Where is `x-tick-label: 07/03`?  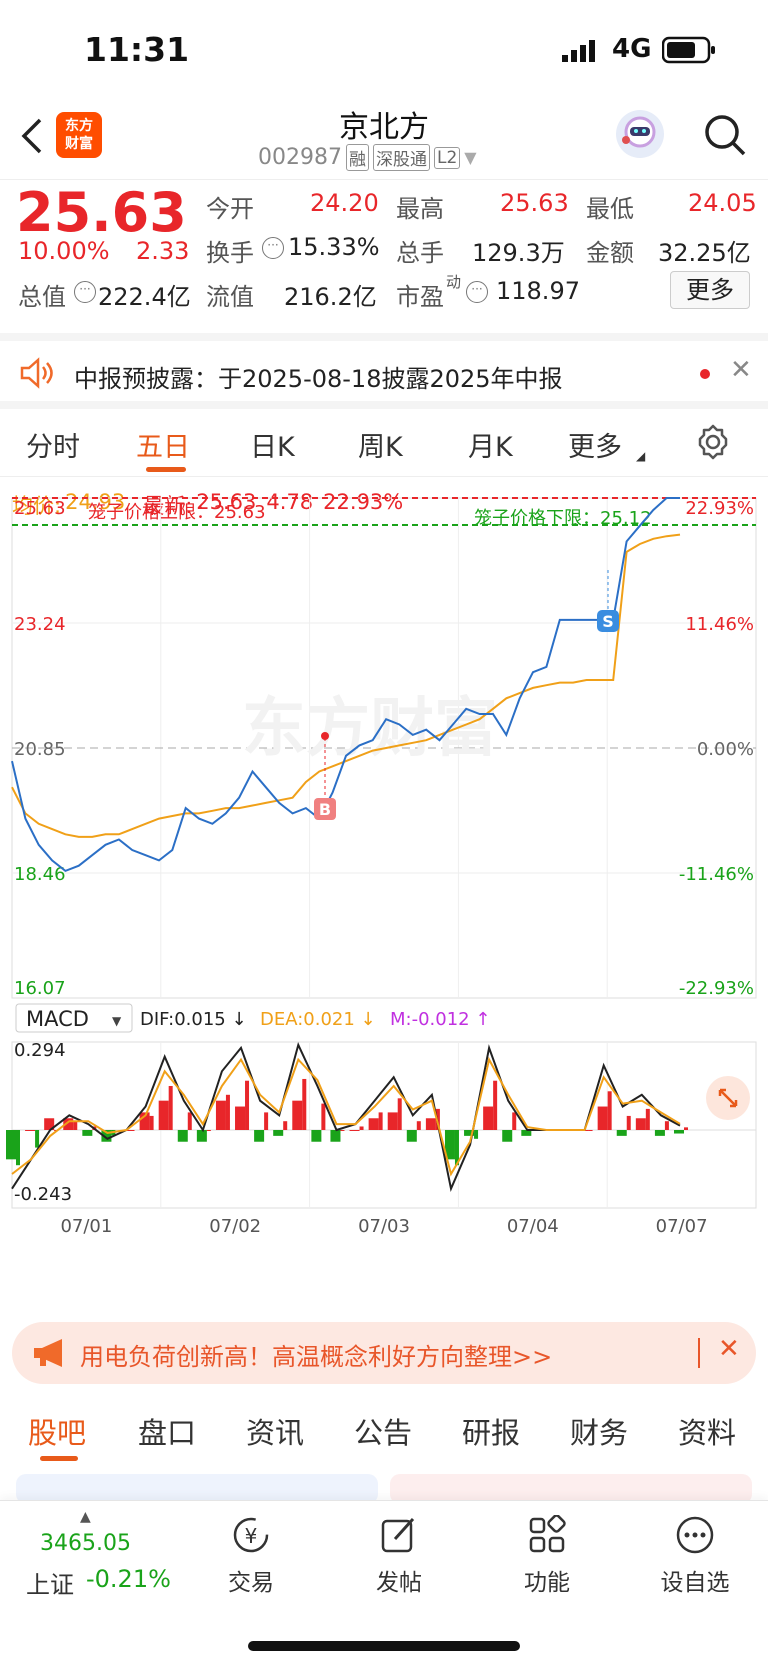
x-tick-label: 07/03 is located at coordinates (384, 1226).